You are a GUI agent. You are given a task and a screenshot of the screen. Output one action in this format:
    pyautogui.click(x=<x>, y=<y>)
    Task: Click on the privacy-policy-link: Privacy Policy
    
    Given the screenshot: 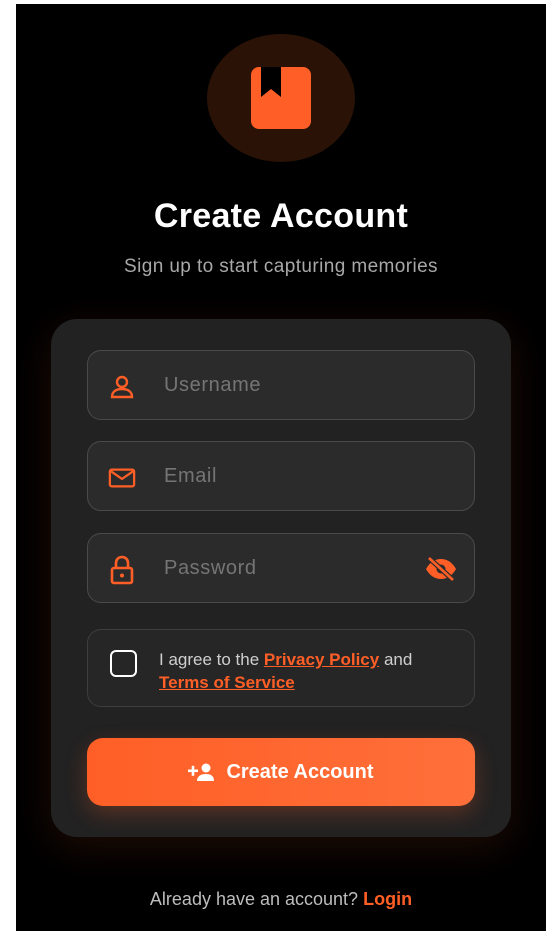 What is the action you would take?
    pyautogui.click(x=321, y=659)
    